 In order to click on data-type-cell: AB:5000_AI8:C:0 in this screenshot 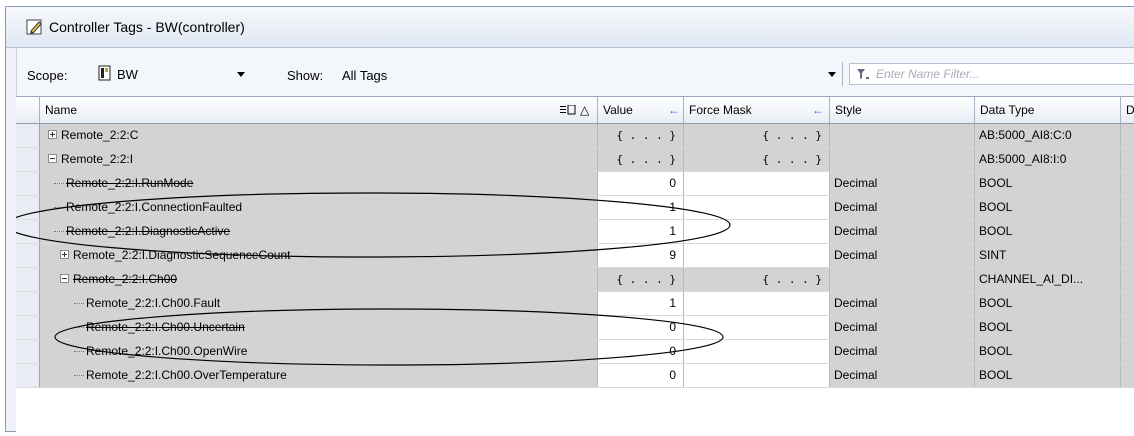, I will do `click(1048, 135)`.